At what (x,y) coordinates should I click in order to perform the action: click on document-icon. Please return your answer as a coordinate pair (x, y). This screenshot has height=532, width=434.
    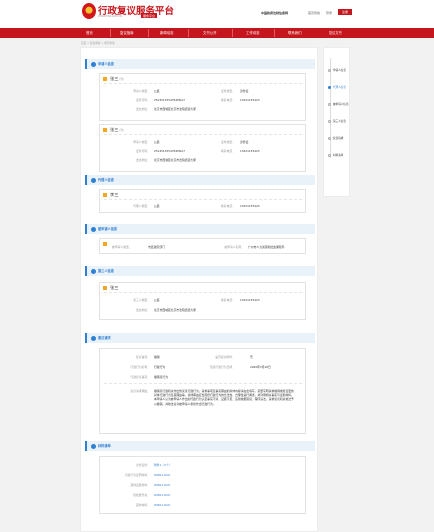
    Looking at the image, I should click on (93, 338).